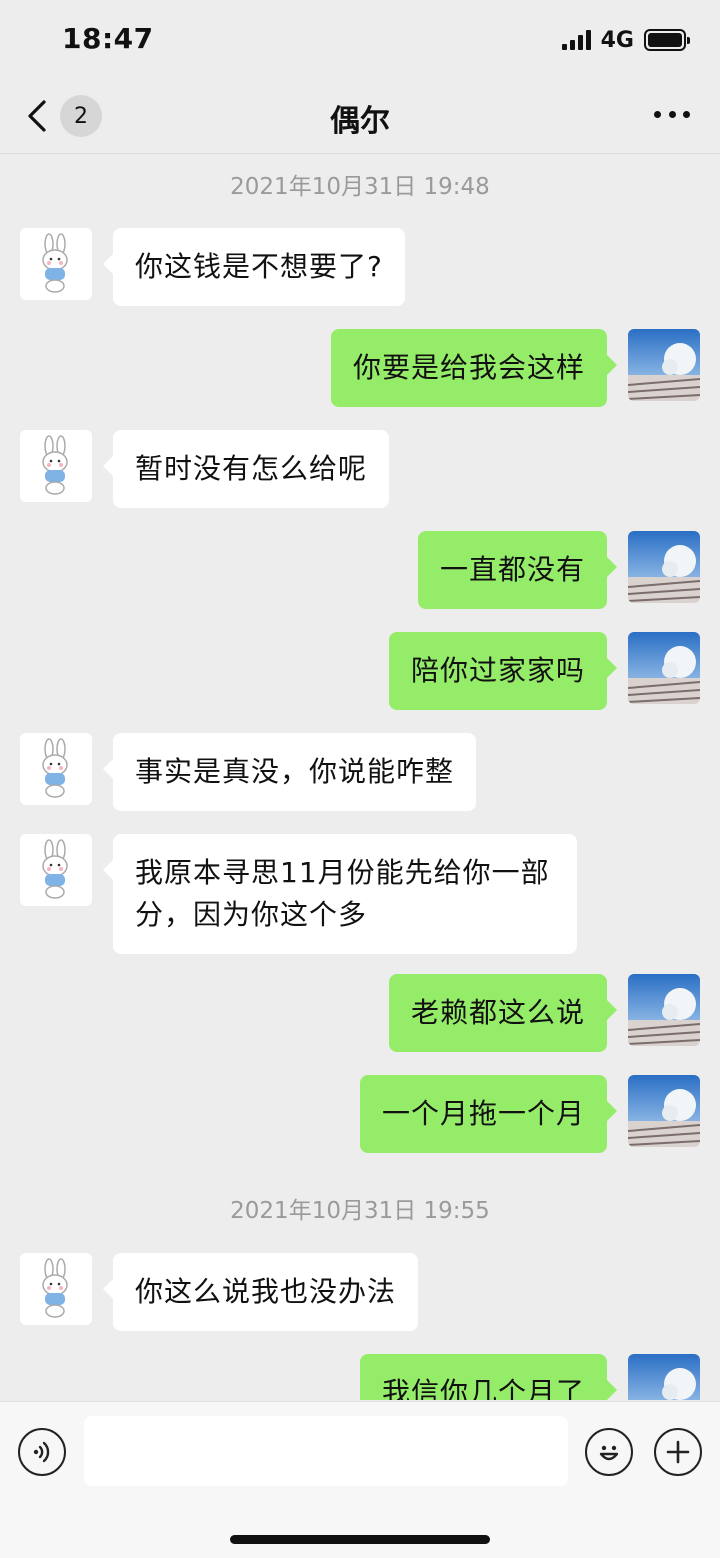  What do you see at coordinates (289, 772) in the screenshot?
I see `message-bubble: 事实是真没，你说能咋整` at bounding box center [289, 772].